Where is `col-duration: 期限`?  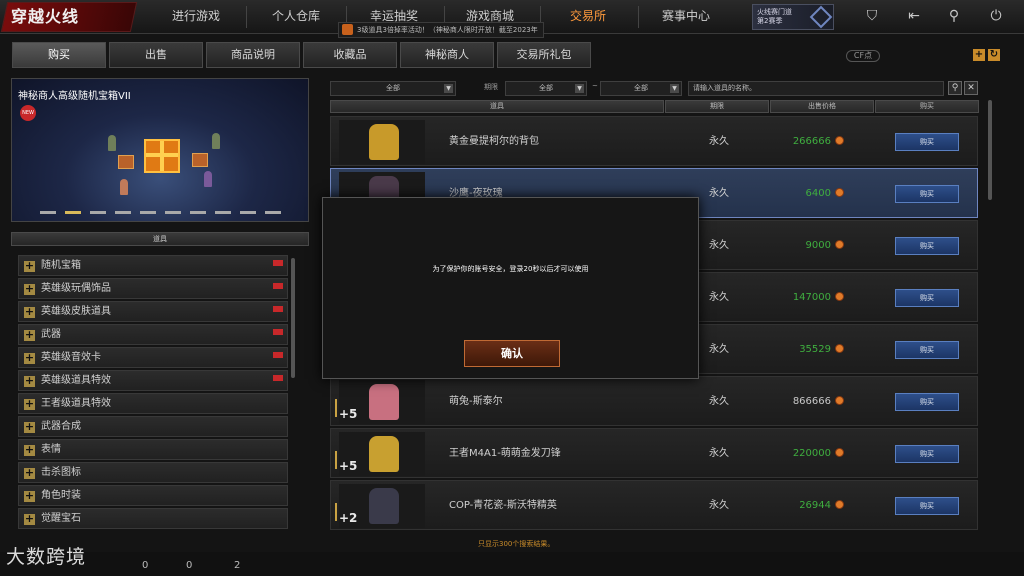
col-duration: 期限 is located at coordinates (717, 106).